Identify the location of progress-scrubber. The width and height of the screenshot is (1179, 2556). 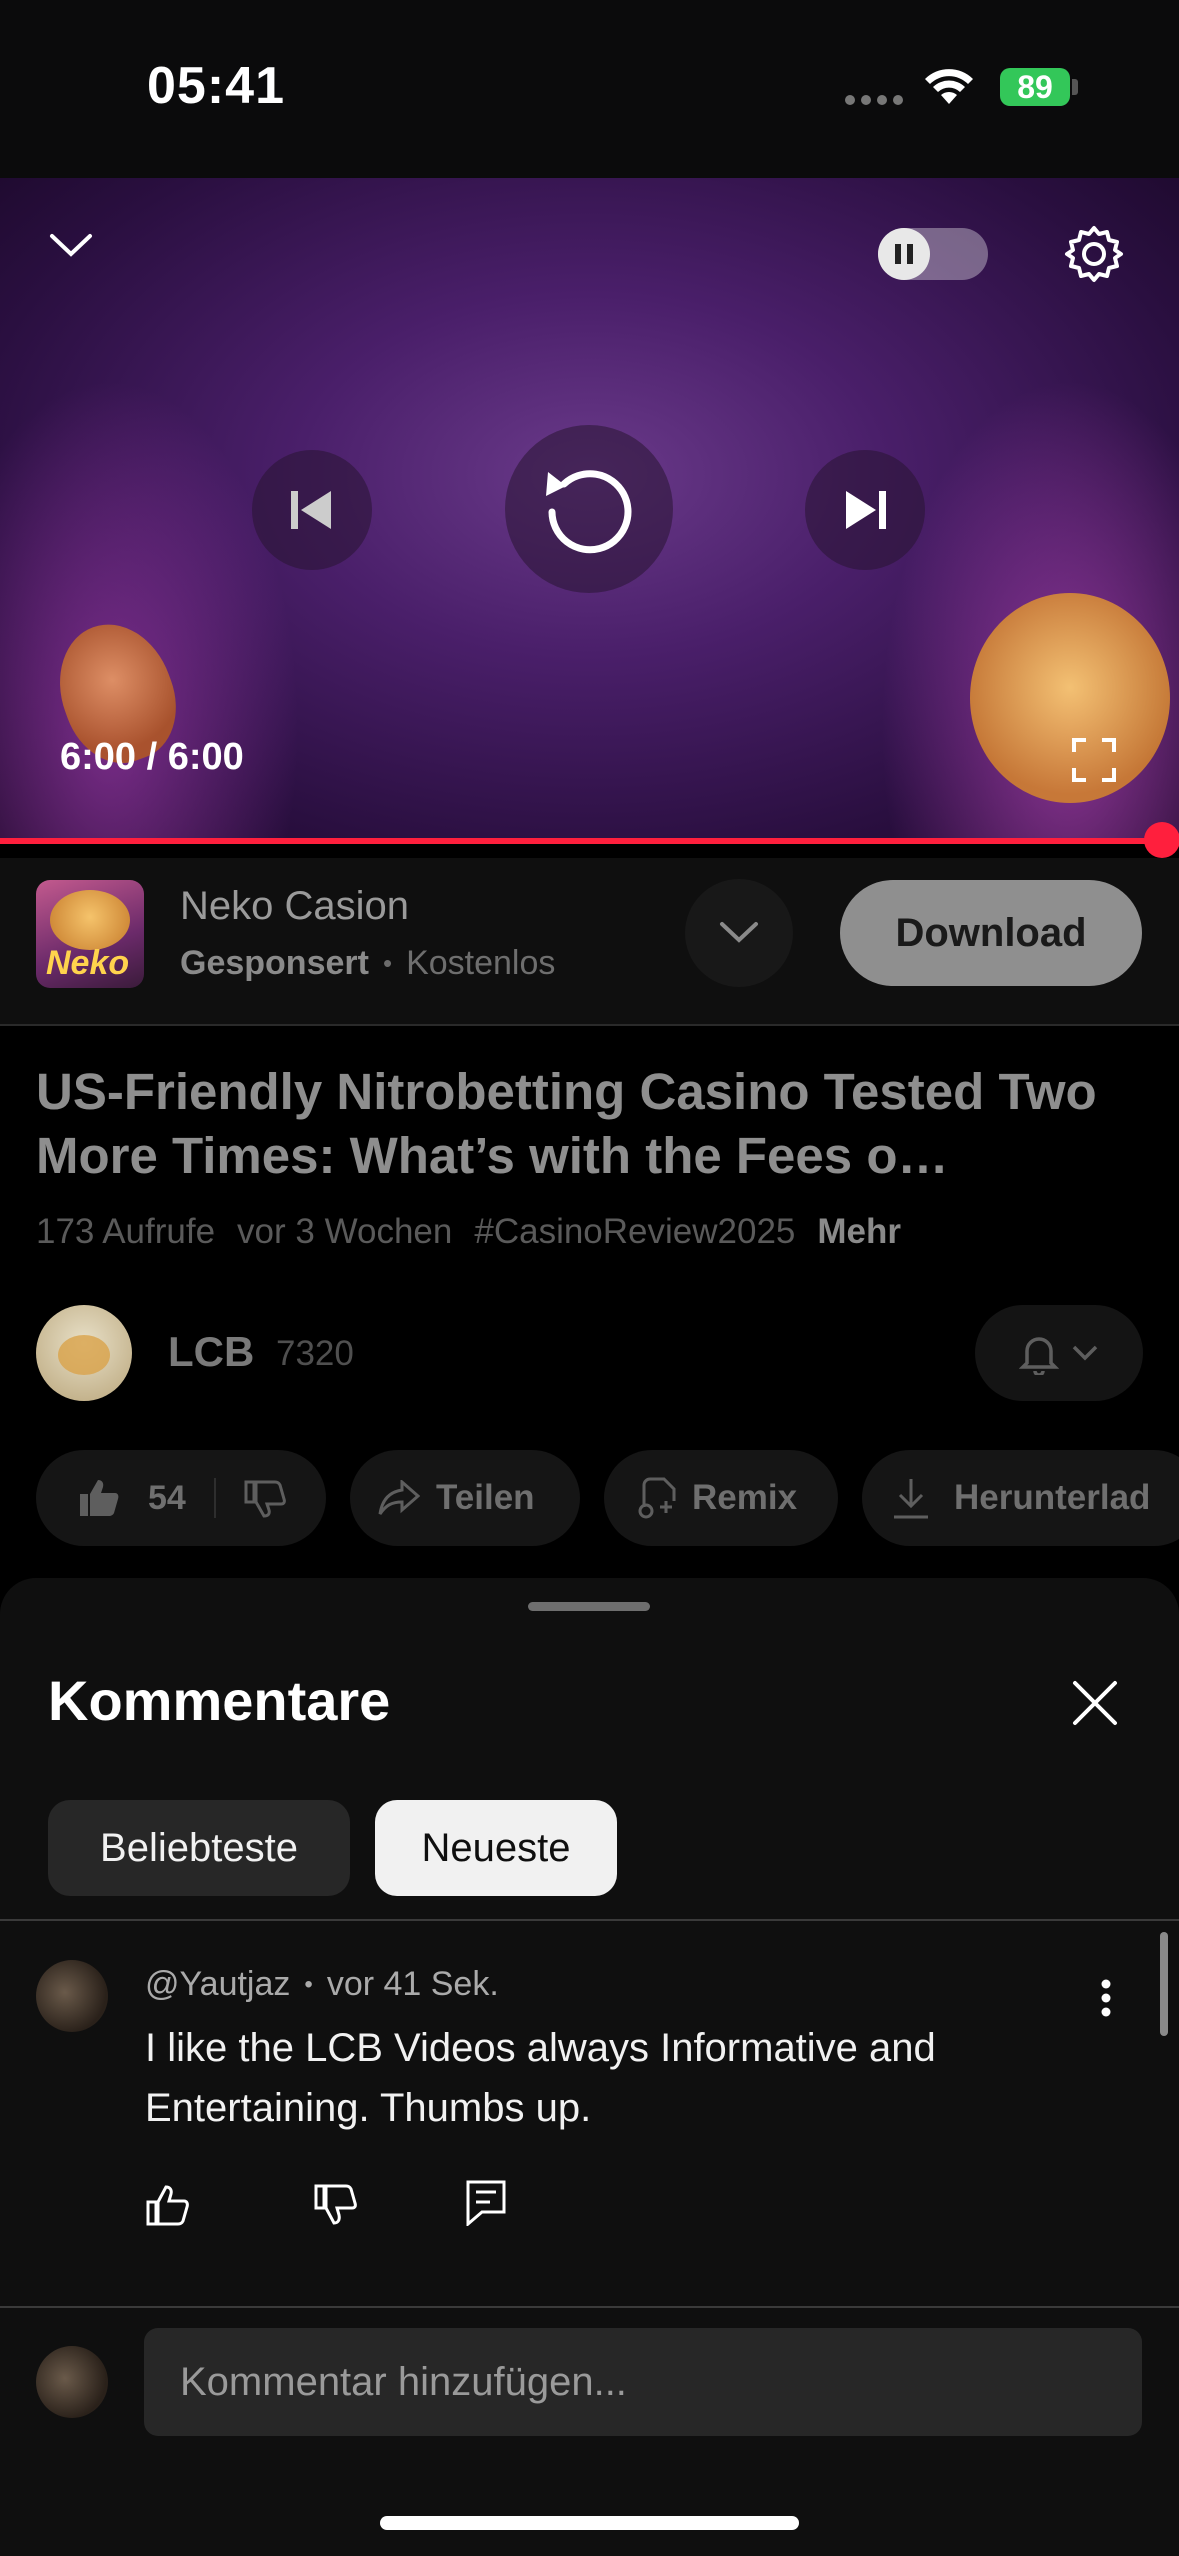
(1161, 840).